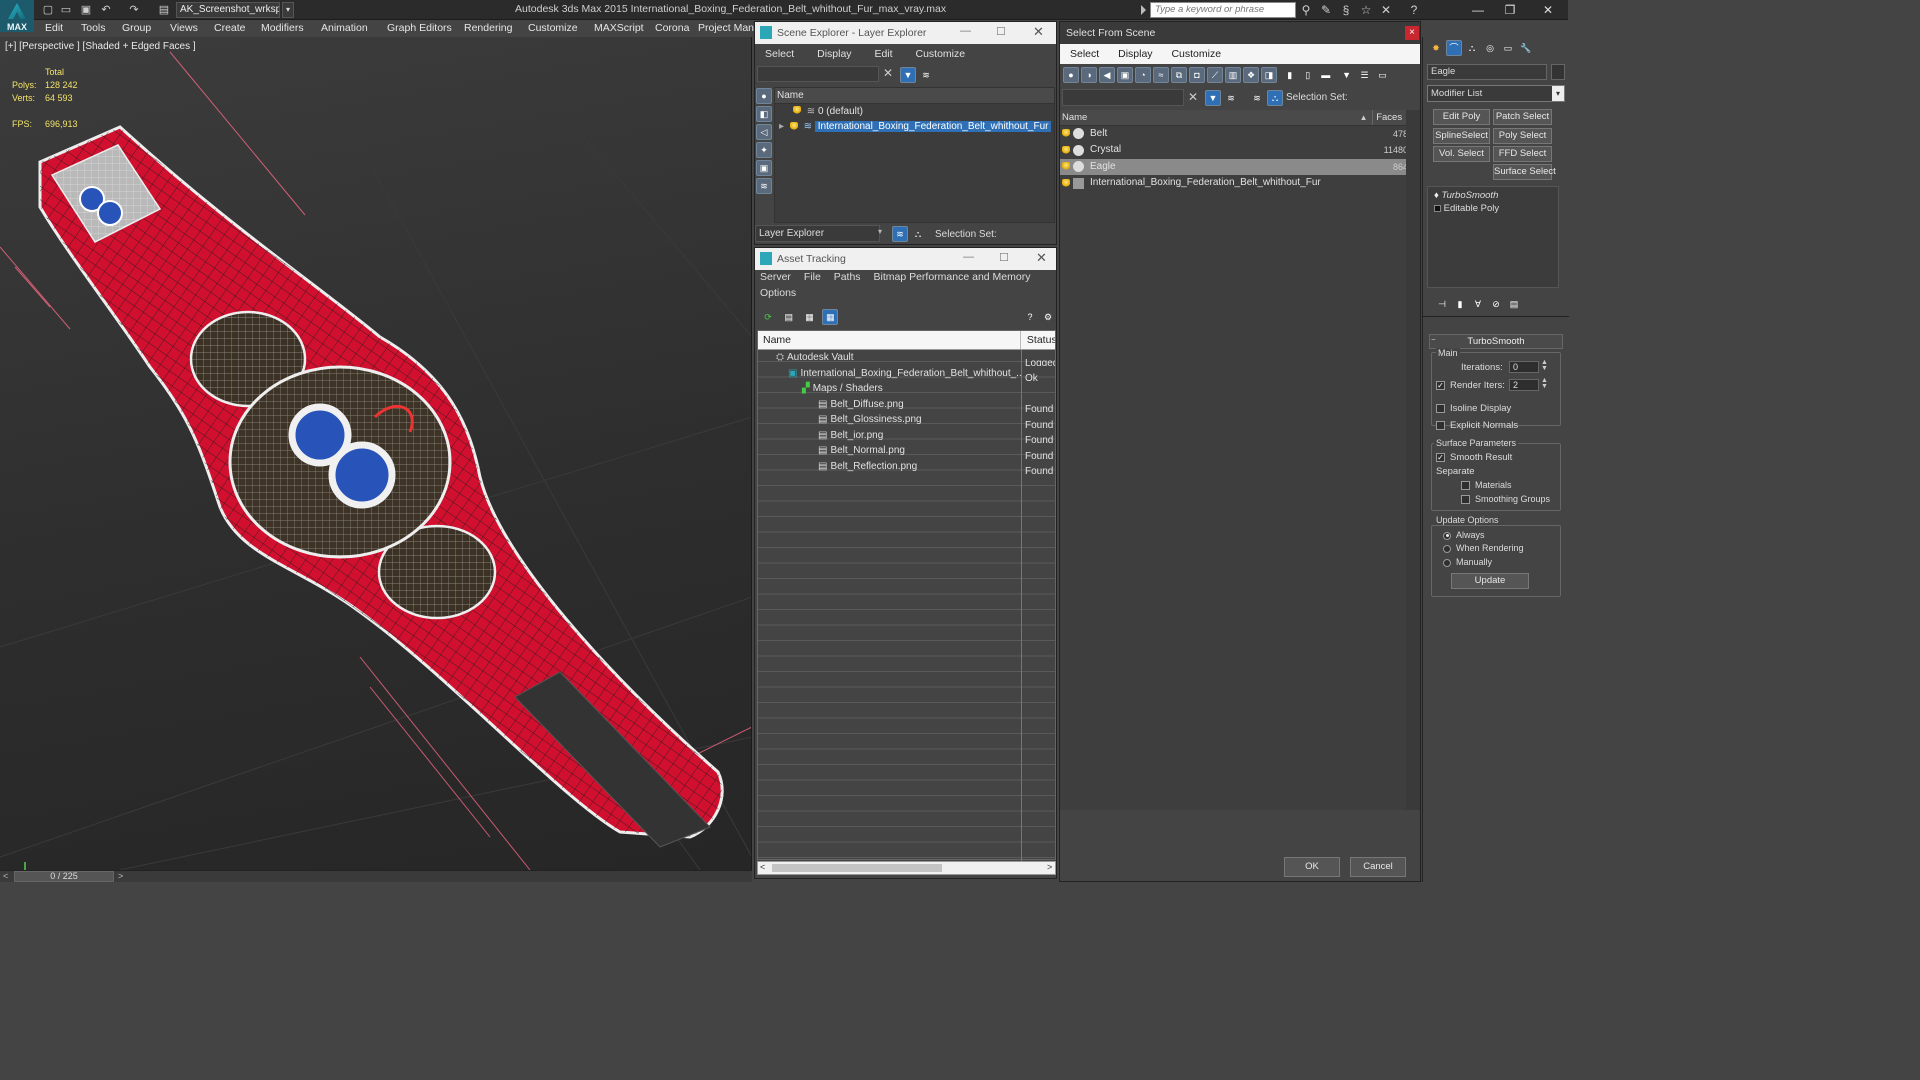 The image size is (1920, 1080). What do you see at coordinates (1290, 75) in the screenshot?
I see `display-all-icon: ▮` at bounding box center [1290, 75].